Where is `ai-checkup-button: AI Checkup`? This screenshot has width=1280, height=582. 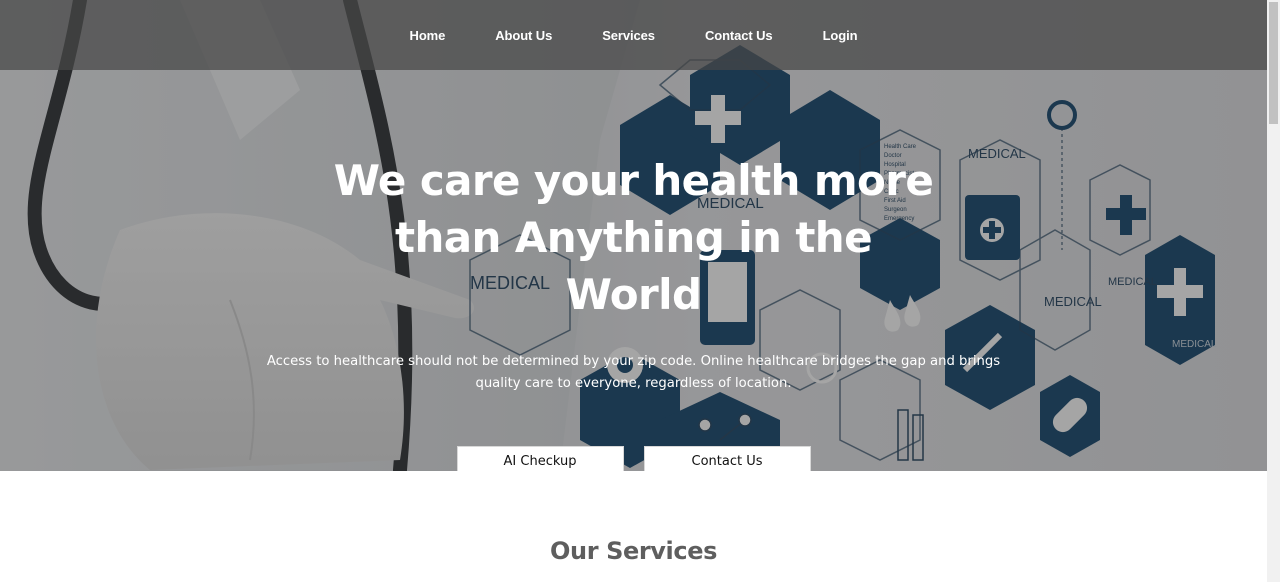 ai-checkup-button: AI Checkup is located at coordinates (540, 458).